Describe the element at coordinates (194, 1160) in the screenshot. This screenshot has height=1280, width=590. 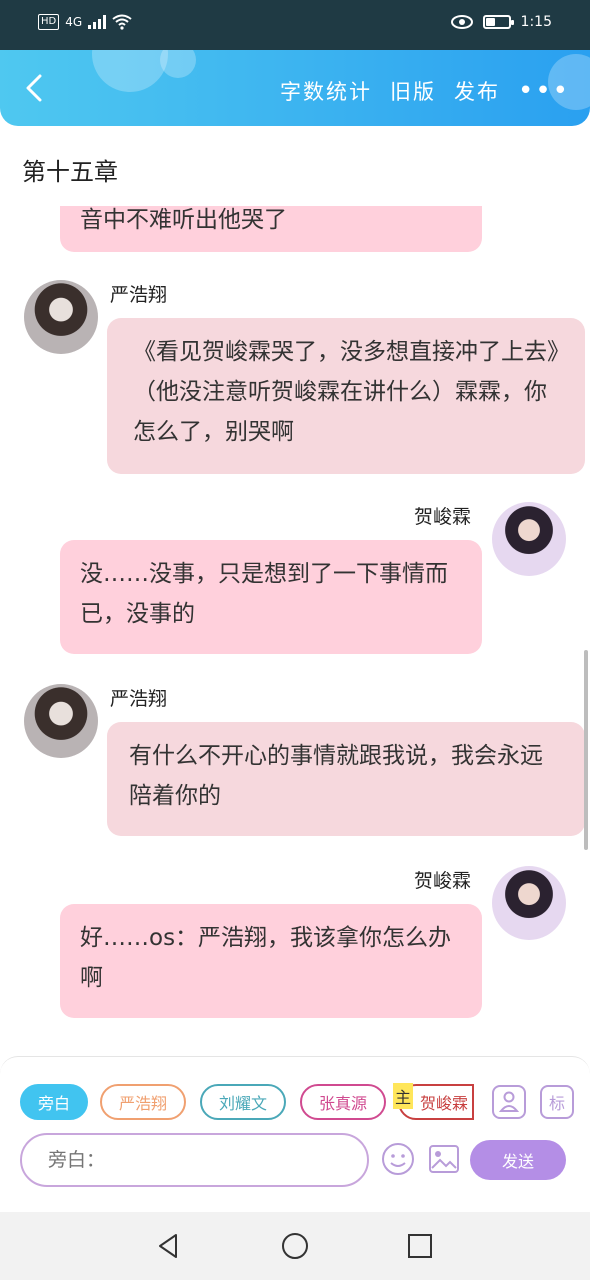
I see `message-input` at that location.